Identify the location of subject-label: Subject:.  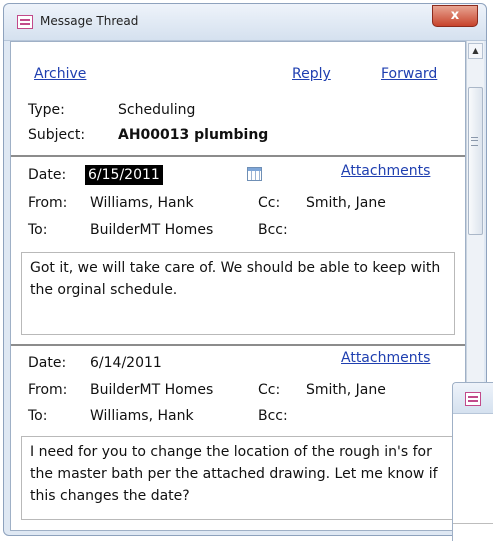
(57, 135).